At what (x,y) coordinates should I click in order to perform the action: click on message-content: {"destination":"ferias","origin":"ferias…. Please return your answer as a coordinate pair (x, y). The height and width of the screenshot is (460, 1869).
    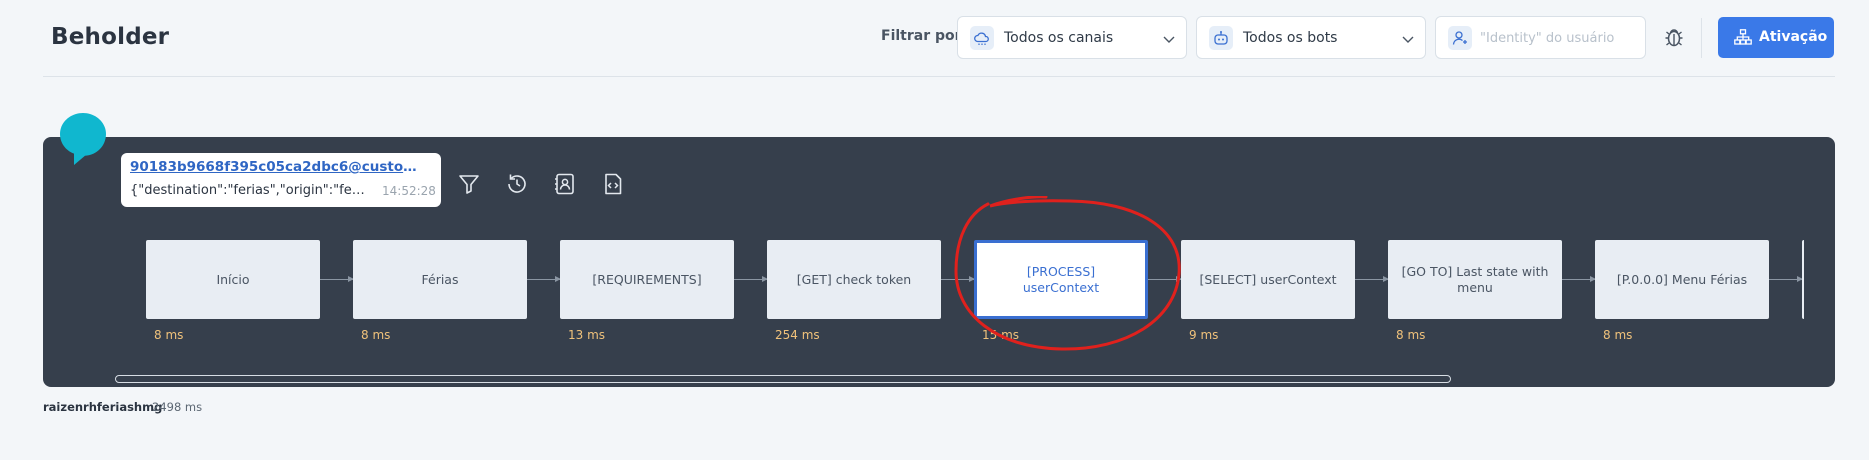
    Looking at the image, I should click on (249, 190).